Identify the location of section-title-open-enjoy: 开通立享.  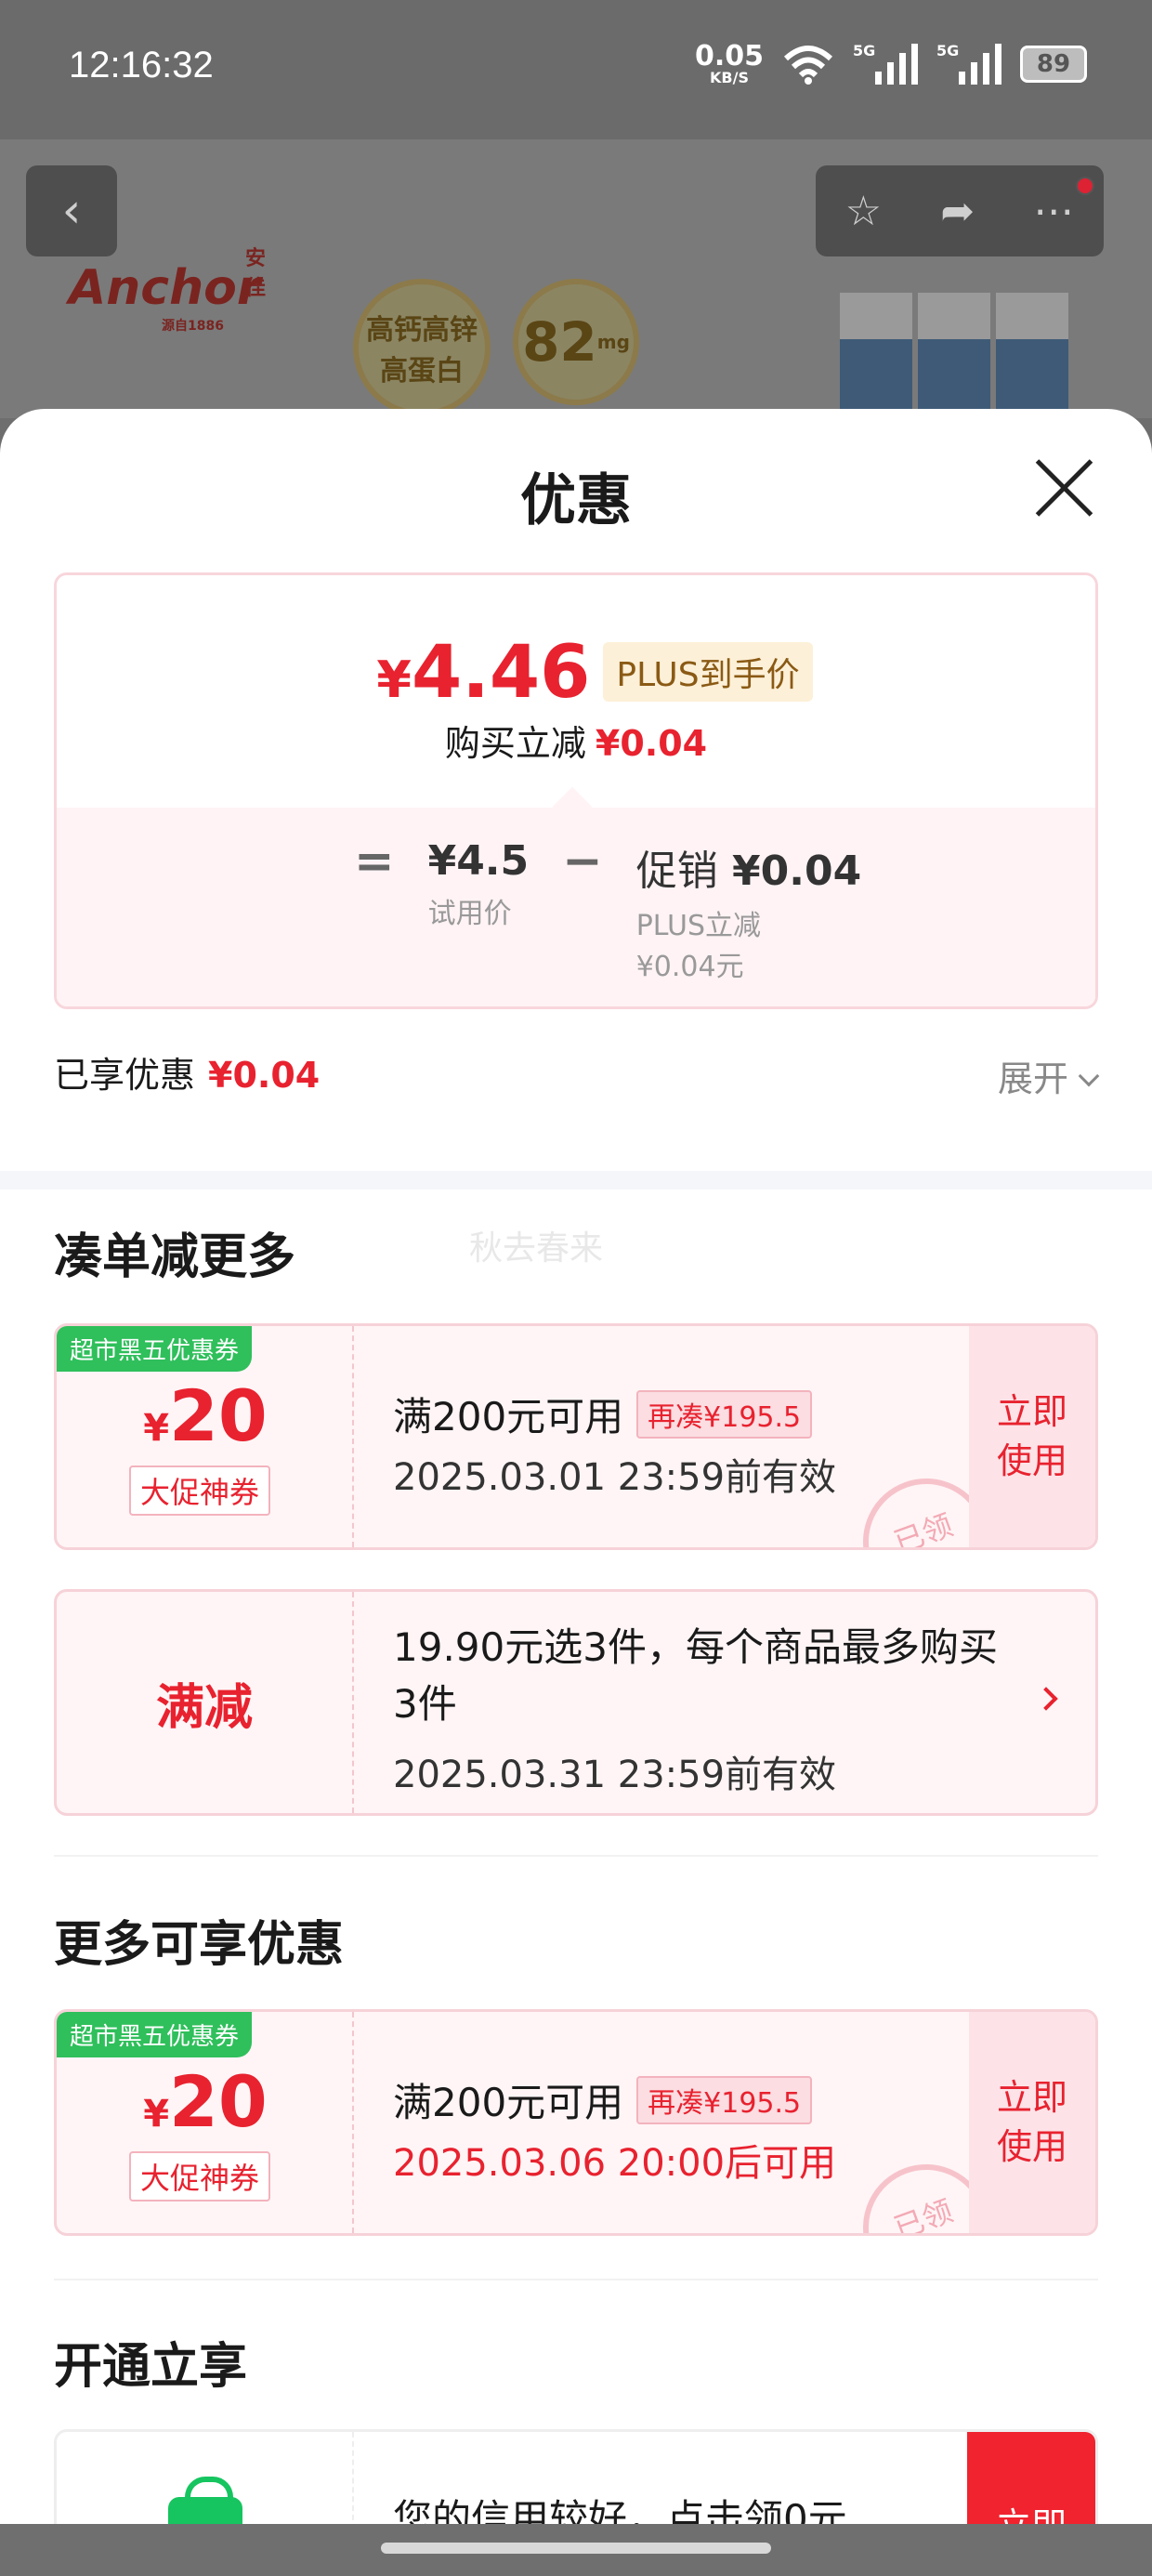
(151, 2367).